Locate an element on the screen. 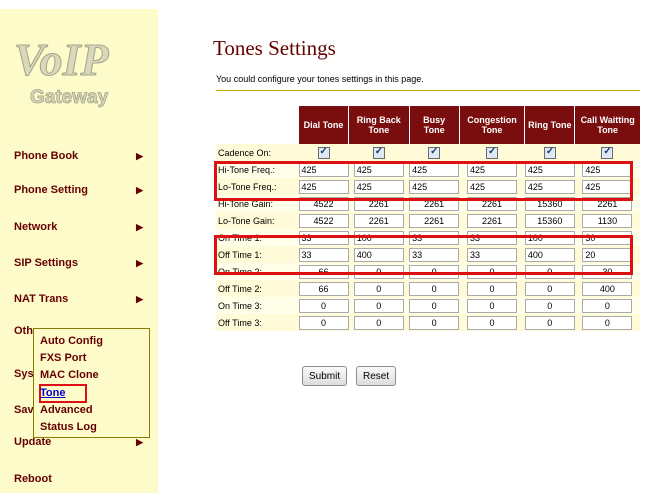 Image resolution: width=650 pixels, height=493 pixels. table-cell: 4522 is located at coordinates (323, 203).